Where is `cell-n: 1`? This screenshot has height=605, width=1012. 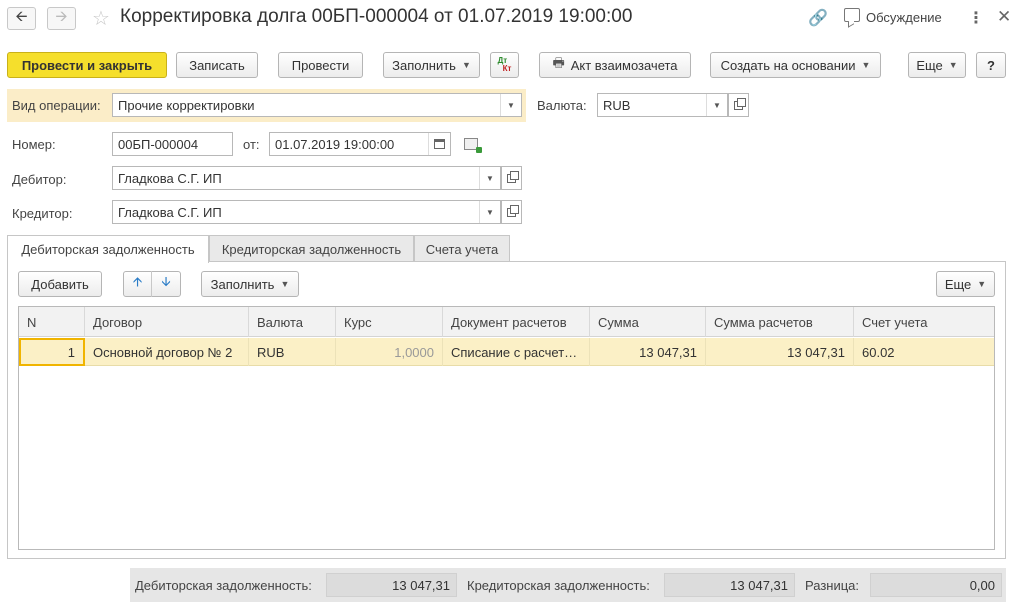 cell-n: 1 is located at coordinates (52, 352).